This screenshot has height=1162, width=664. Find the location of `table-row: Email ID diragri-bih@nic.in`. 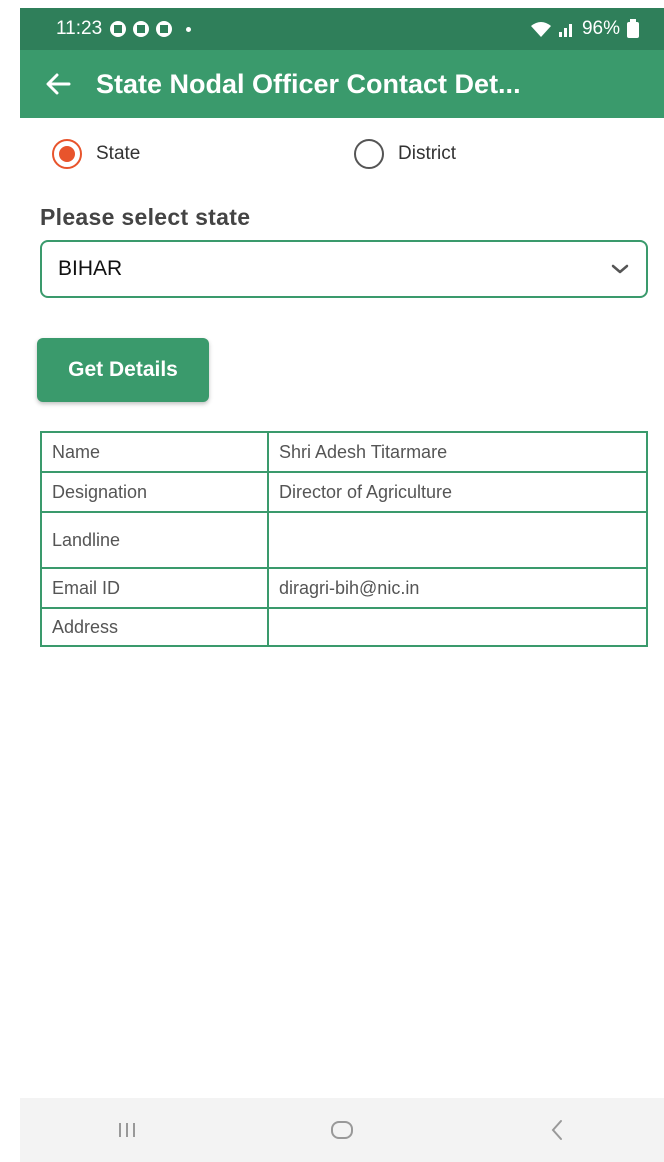

table-row: Email ID diragri-bih@nic.in is located at coordinates (344, 588).